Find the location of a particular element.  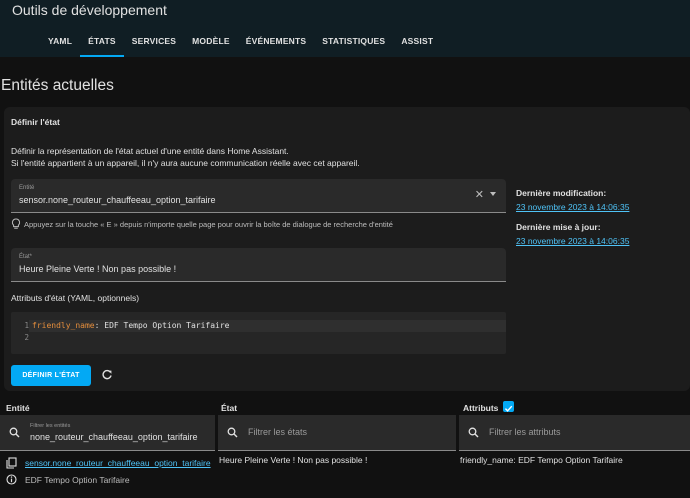

filter-entities-value: none_routeur_chauffeeau_option_tarifaire is located at coordinates (114, 437).